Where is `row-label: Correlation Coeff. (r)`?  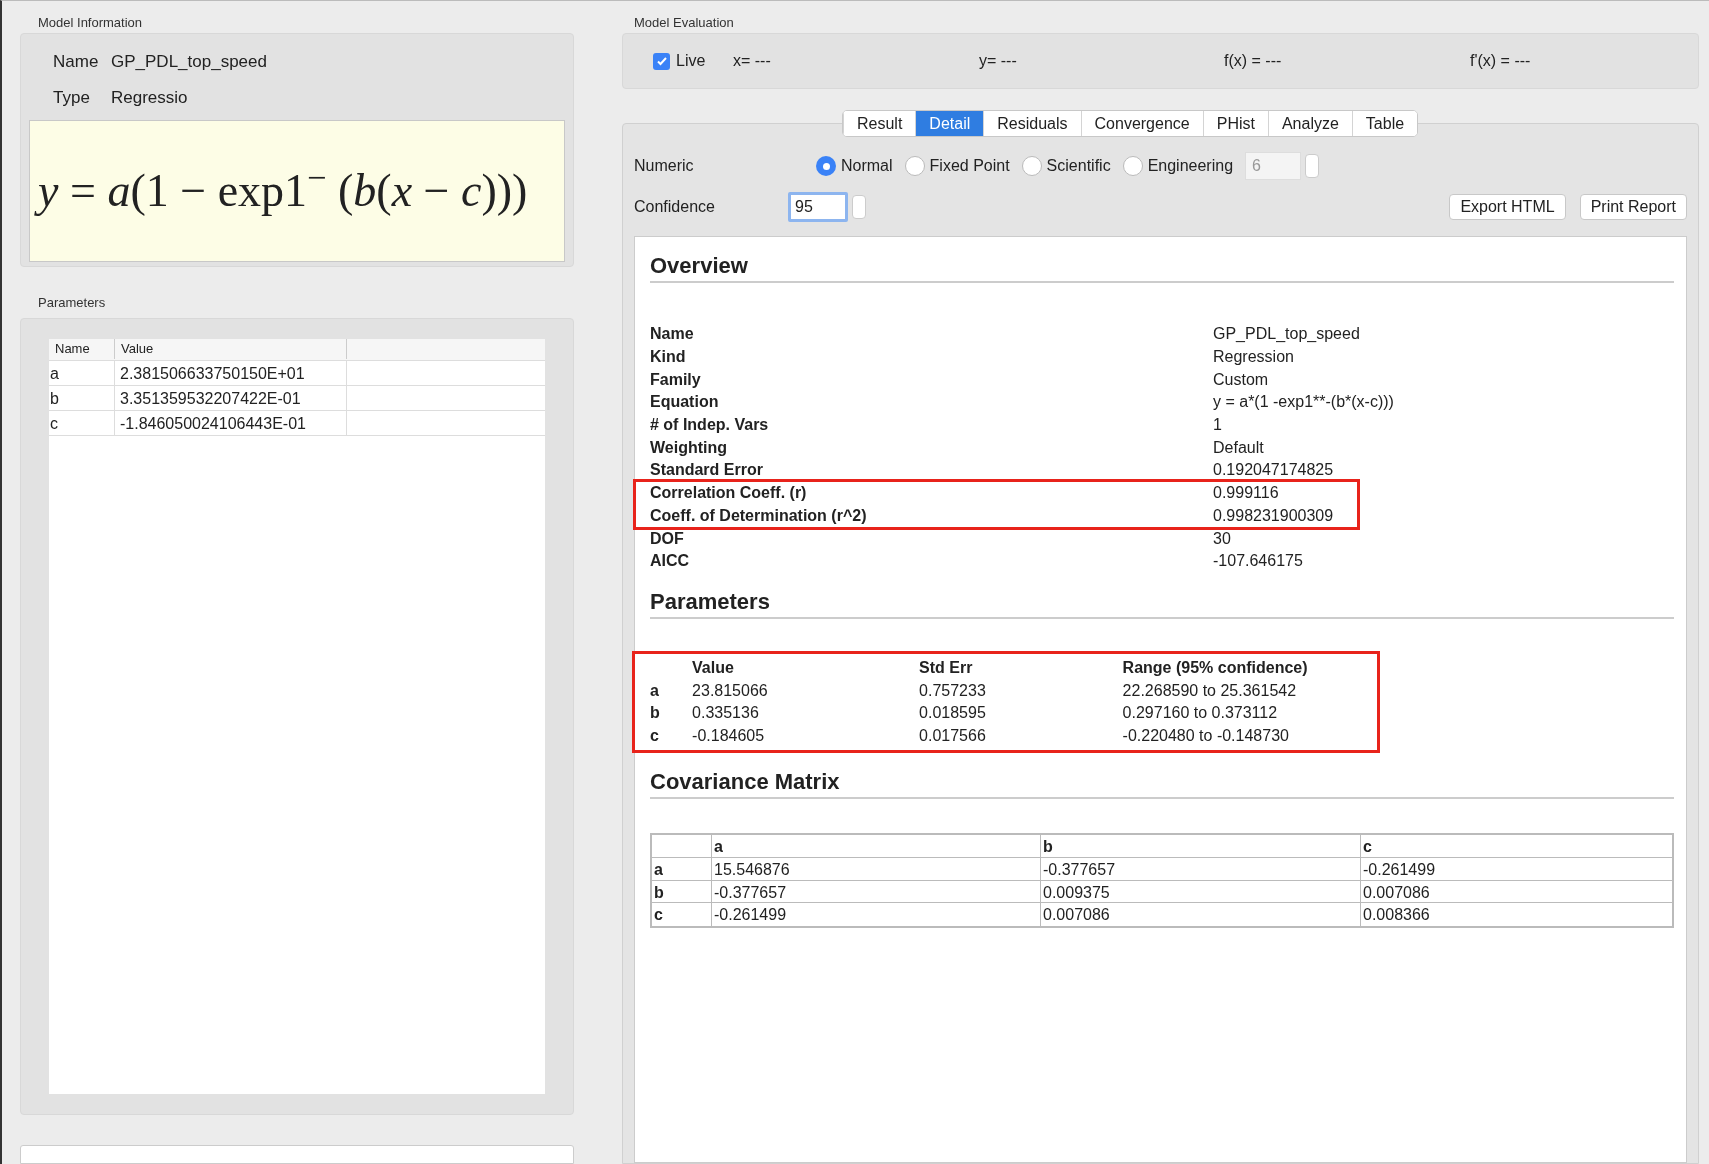
row-label: Correlation Coeff. (r) is located at coordinates (729, 493).